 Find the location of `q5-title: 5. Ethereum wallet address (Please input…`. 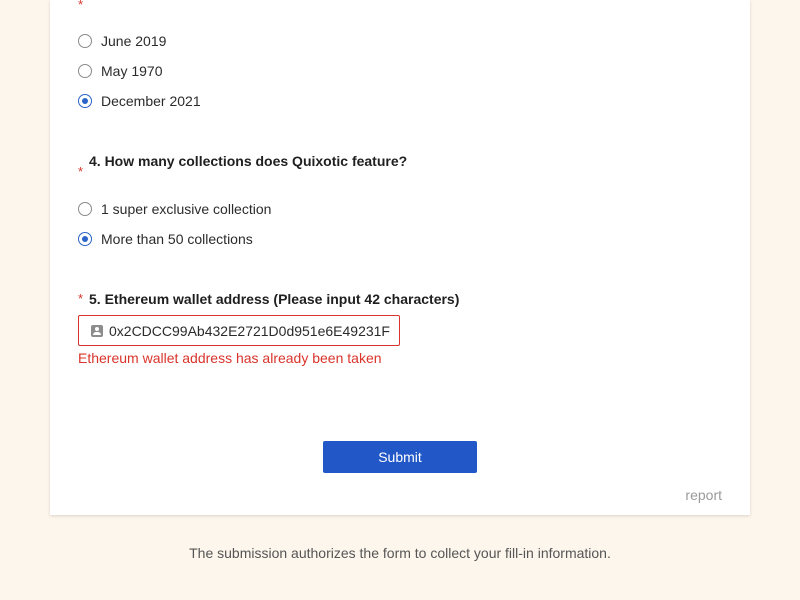

q5-title: 5. Ethereum wallet address (Please input… is located at coordinates (274, 299).